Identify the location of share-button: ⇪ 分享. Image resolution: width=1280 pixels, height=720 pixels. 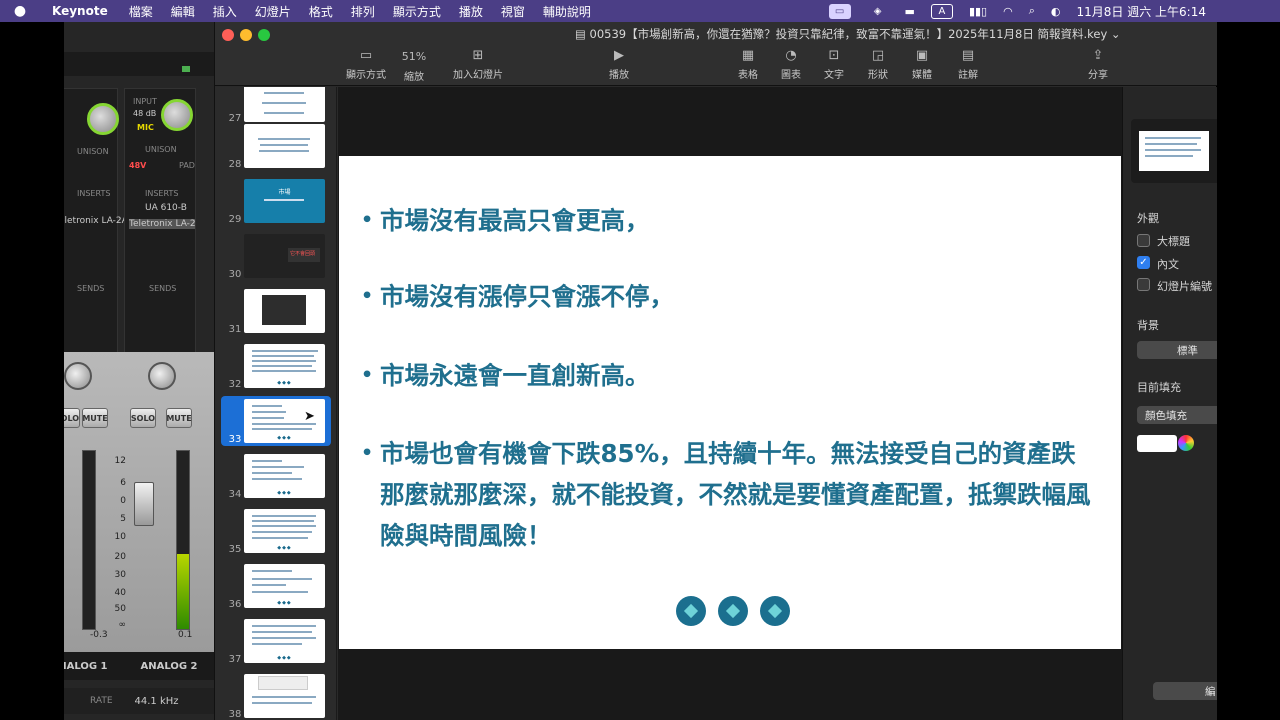
(1098, 64).